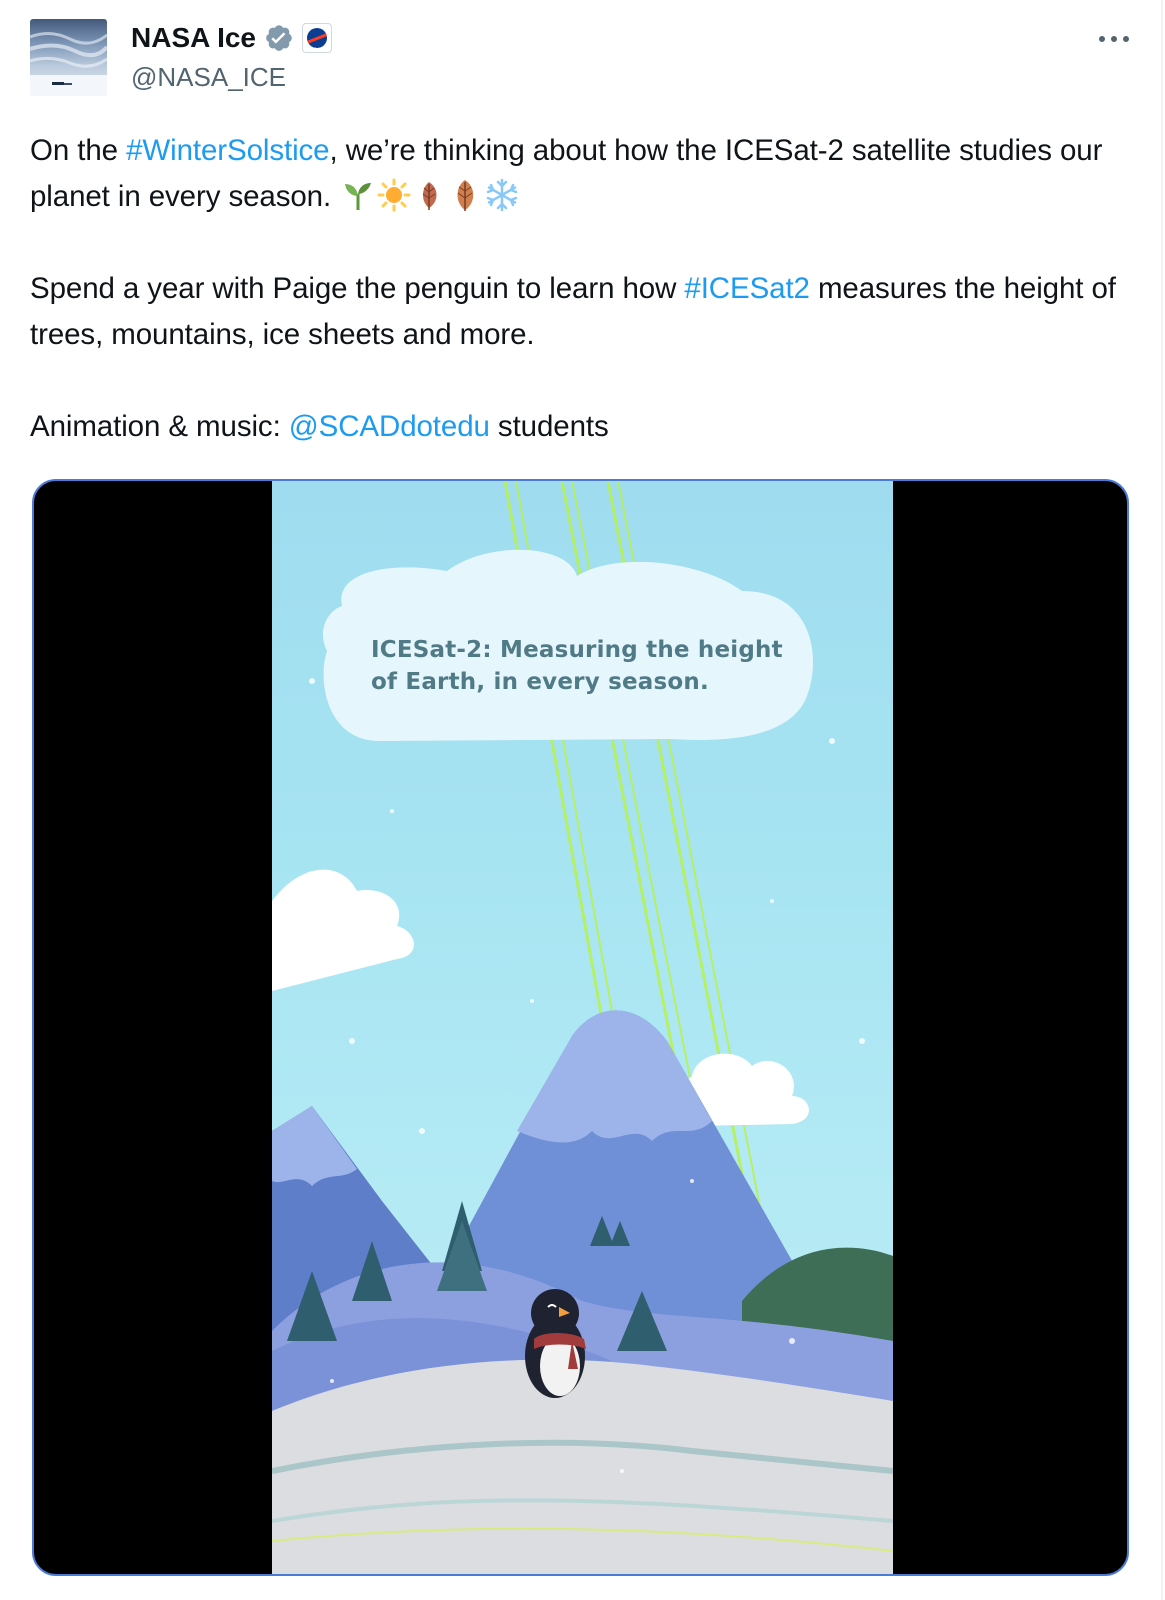 This screenshot has height=1600, width=1165. Describe the element at coordinates (747, 288) in the screenshot. I see `hashtag-icesat2-link: #ICESat2` at that location.